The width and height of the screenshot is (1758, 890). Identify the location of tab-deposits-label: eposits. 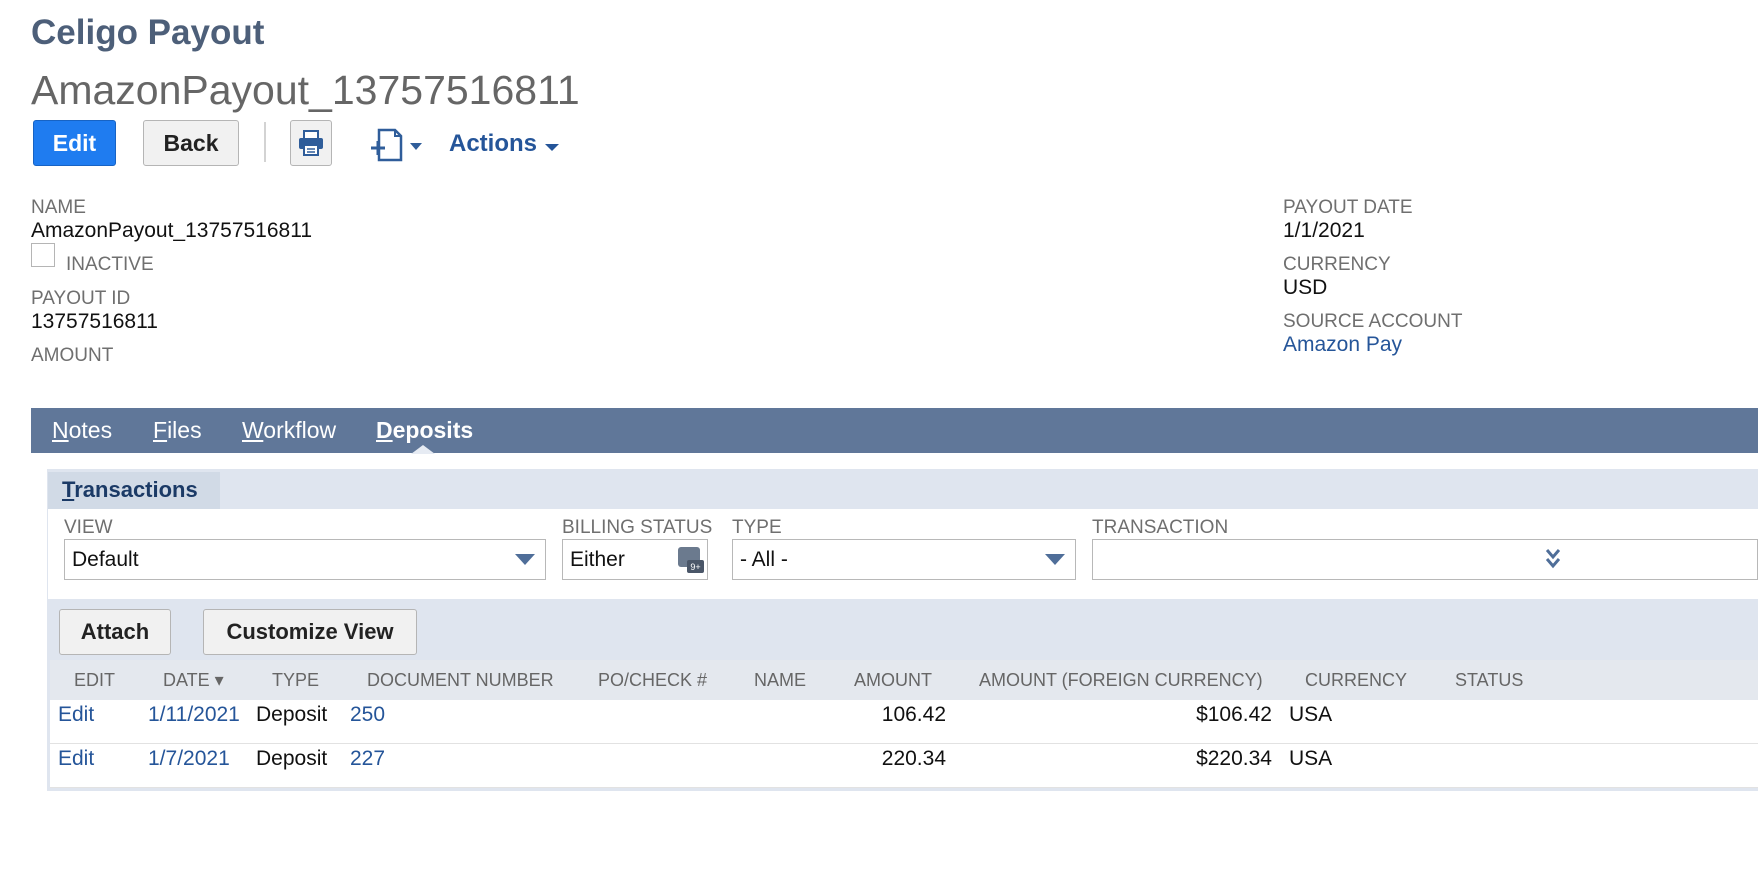
(433, 430).